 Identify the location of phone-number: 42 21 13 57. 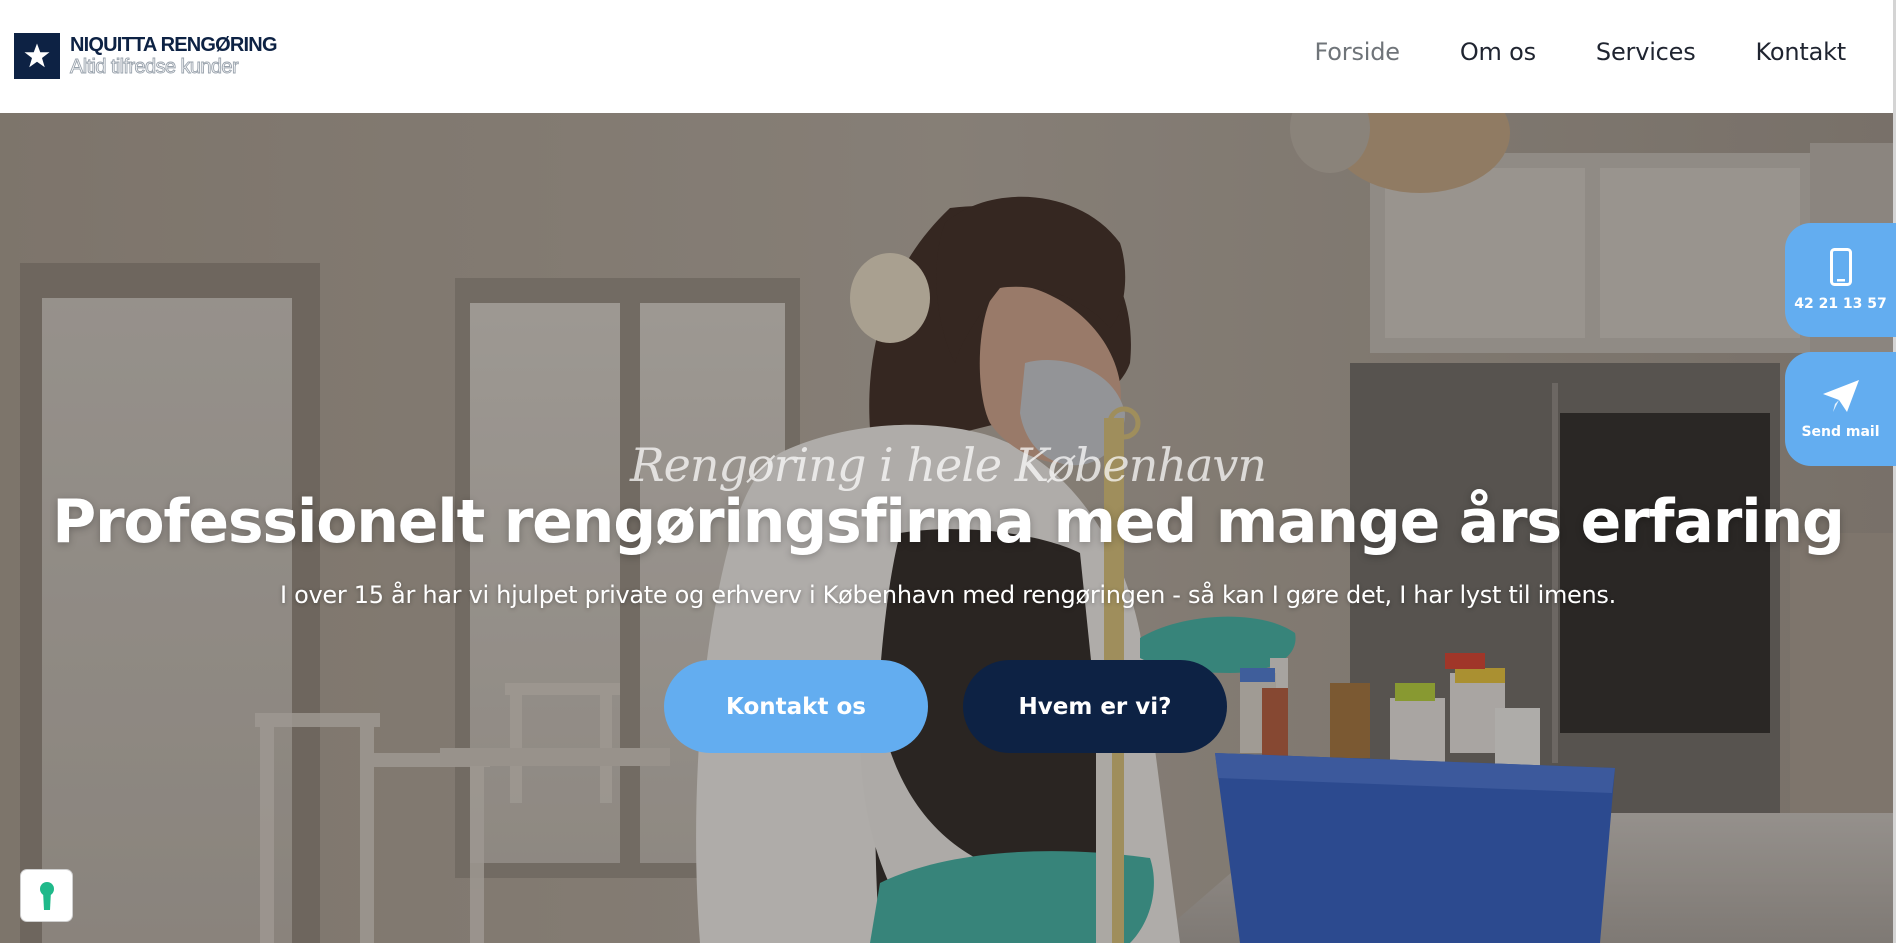
(1840, 304).